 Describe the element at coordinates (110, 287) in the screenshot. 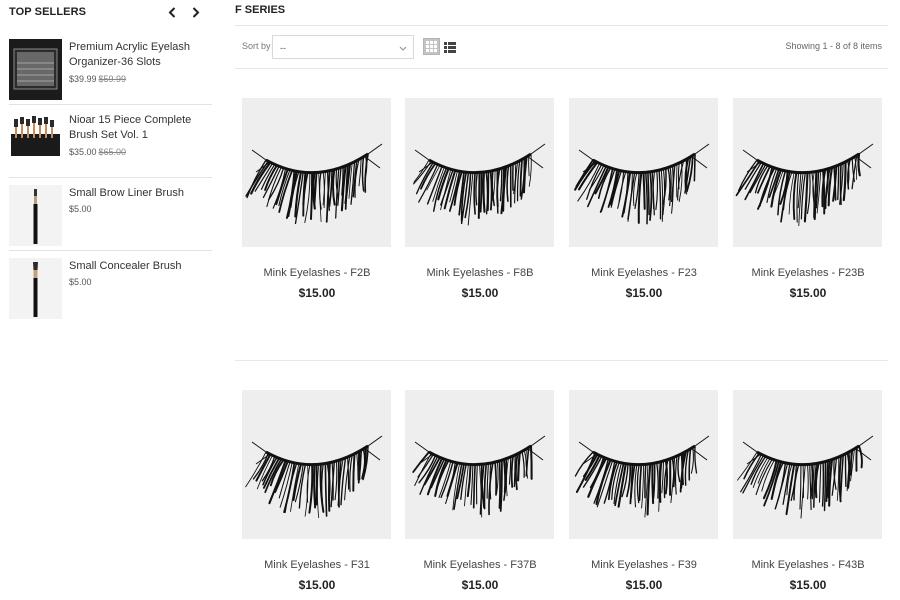

I see `top-seller-item: Small Concealer Brush $5.00` at that location.